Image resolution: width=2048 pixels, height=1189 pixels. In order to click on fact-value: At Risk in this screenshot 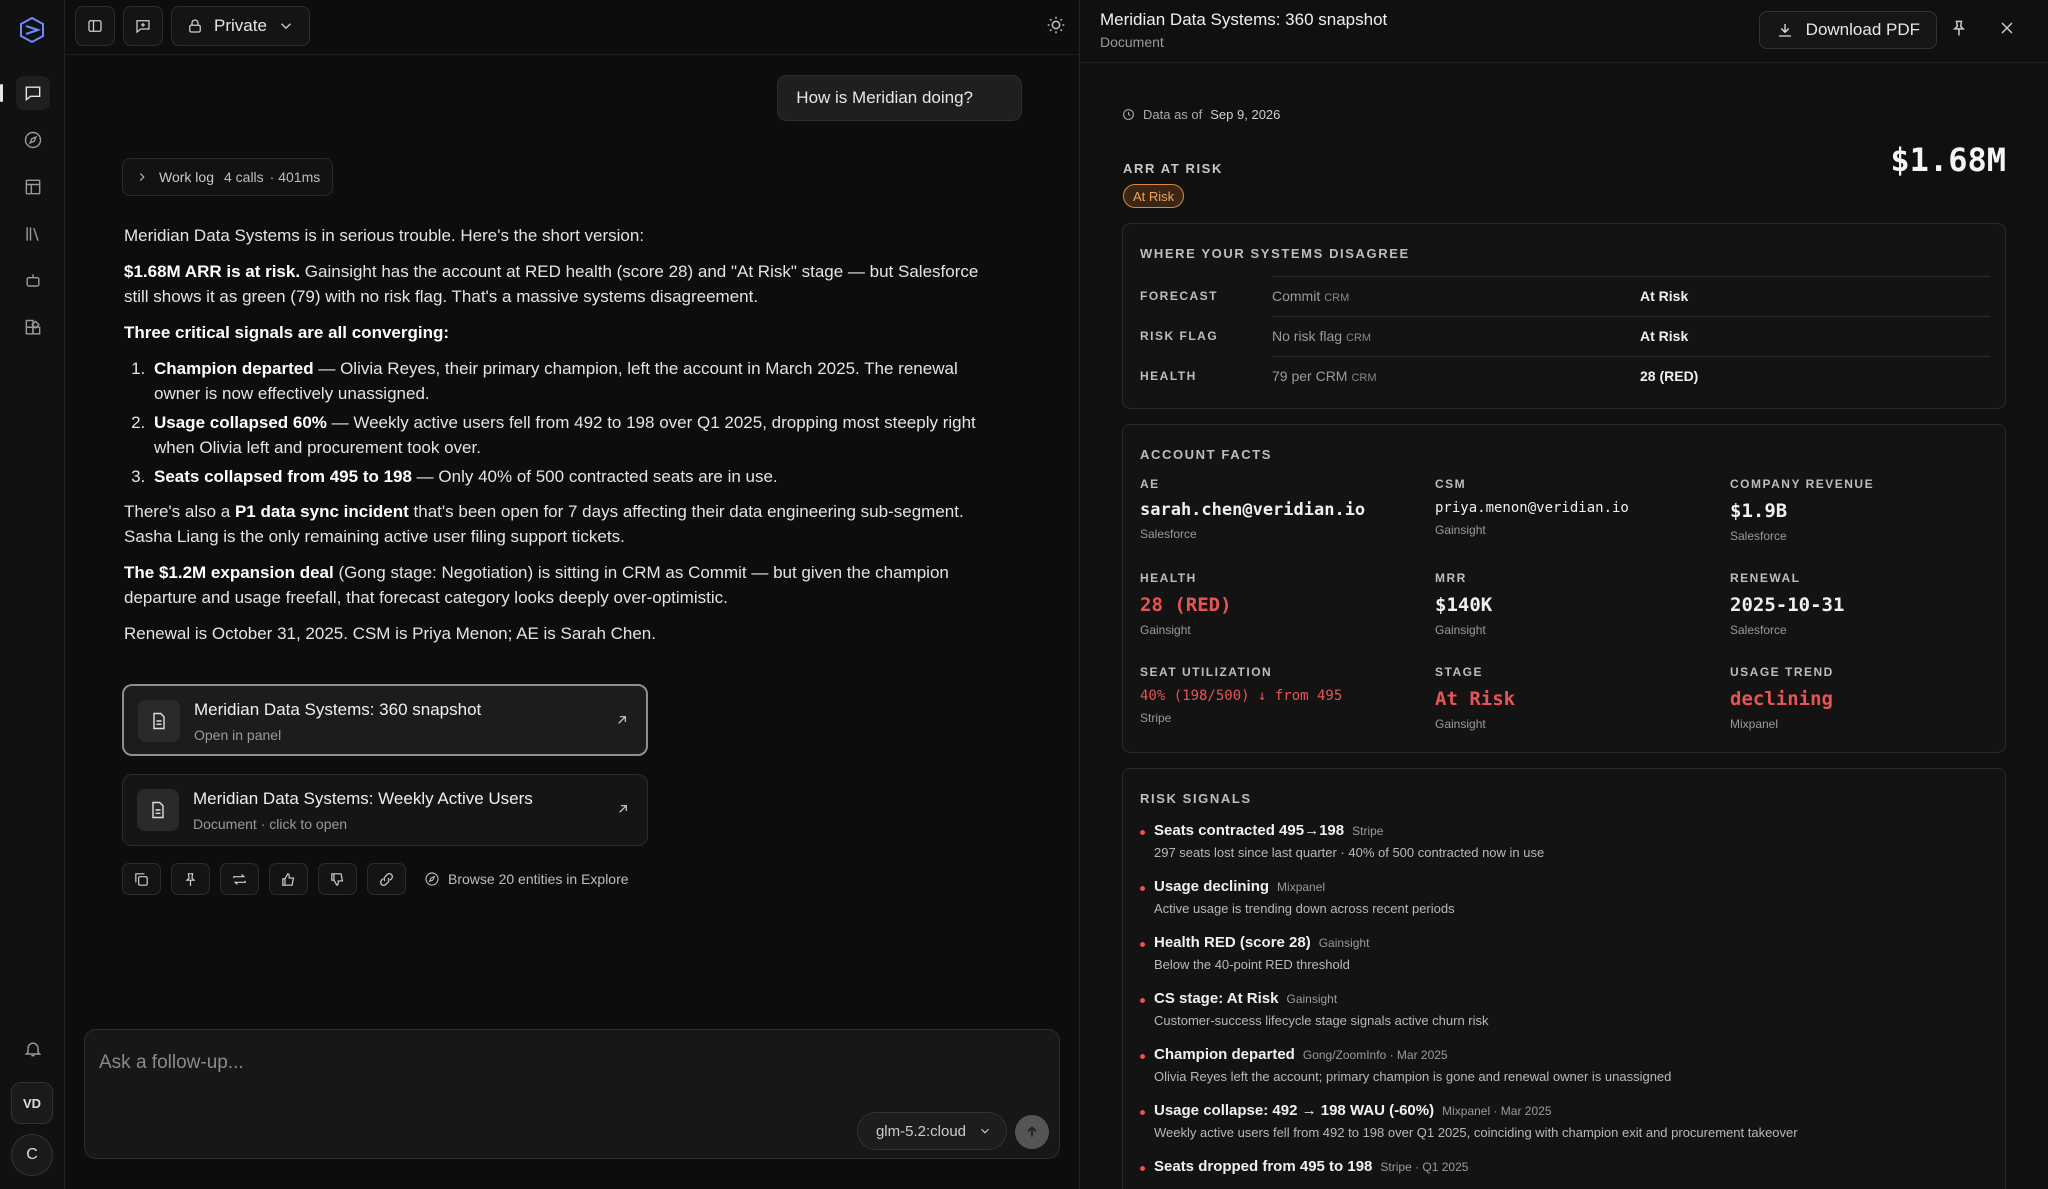, I will do `click(1475, 699)`.